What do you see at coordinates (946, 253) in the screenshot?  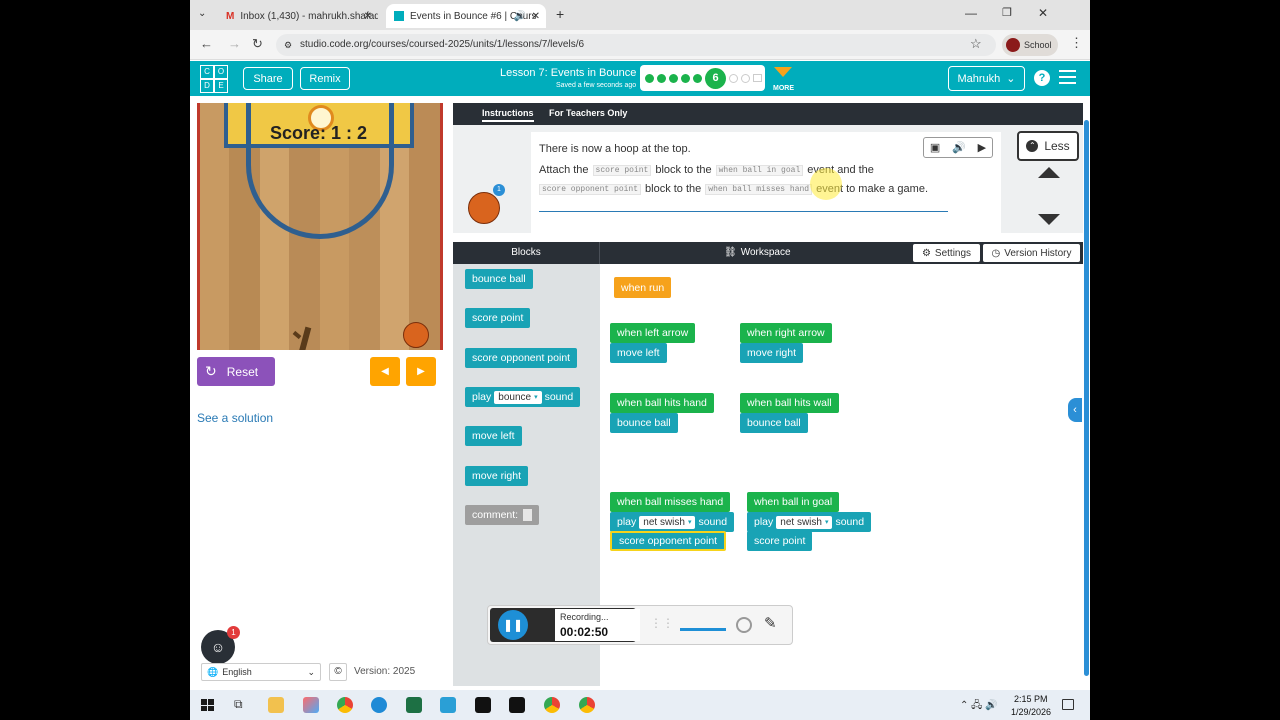 I see `settings-button: ⚙ Settings` at bounding box center [946, 253].